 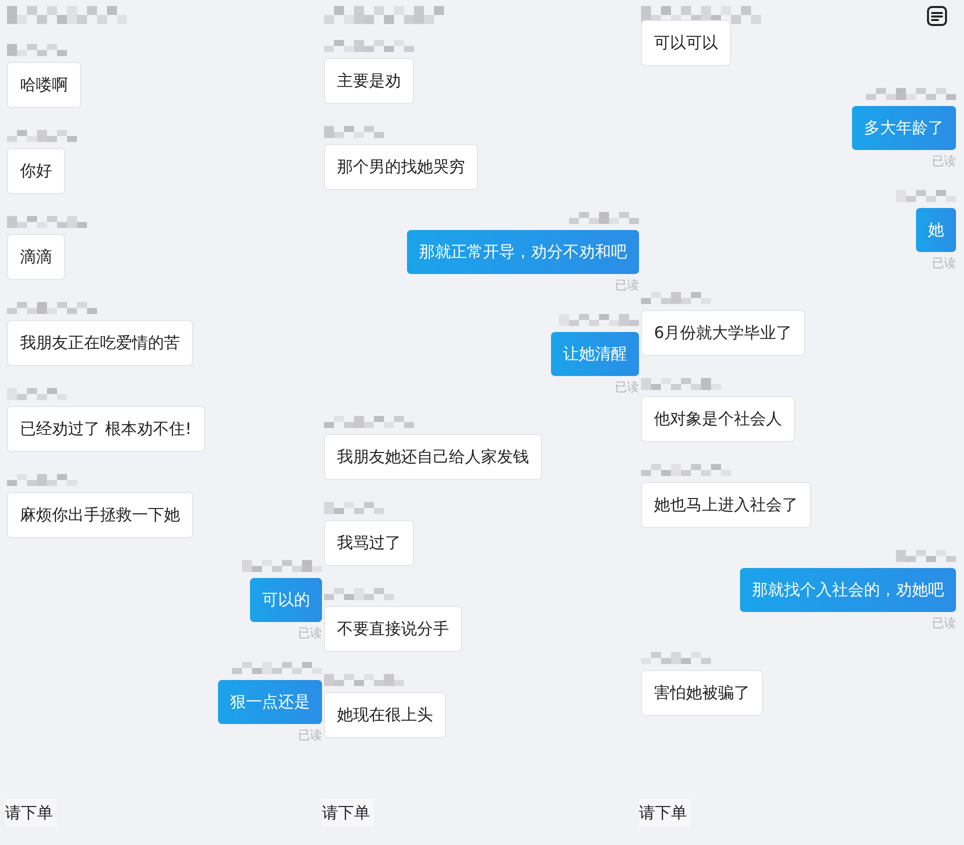 What do you see at coordinates (433, 457) in the screenshot?
I see `message-bubble: 我朋友她还自己给人家发钱` at bounding box center [433, 457].